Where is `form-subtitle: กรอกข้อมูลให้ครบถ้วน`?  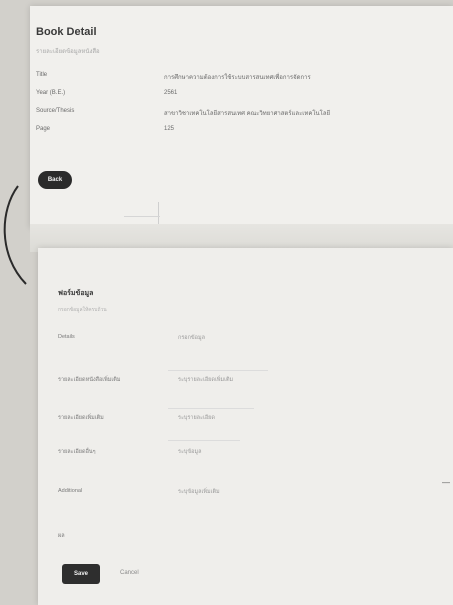
form-subtitle: กรอกข้อมูลให้ครบถ้วน is located at coordinates (82, 310).